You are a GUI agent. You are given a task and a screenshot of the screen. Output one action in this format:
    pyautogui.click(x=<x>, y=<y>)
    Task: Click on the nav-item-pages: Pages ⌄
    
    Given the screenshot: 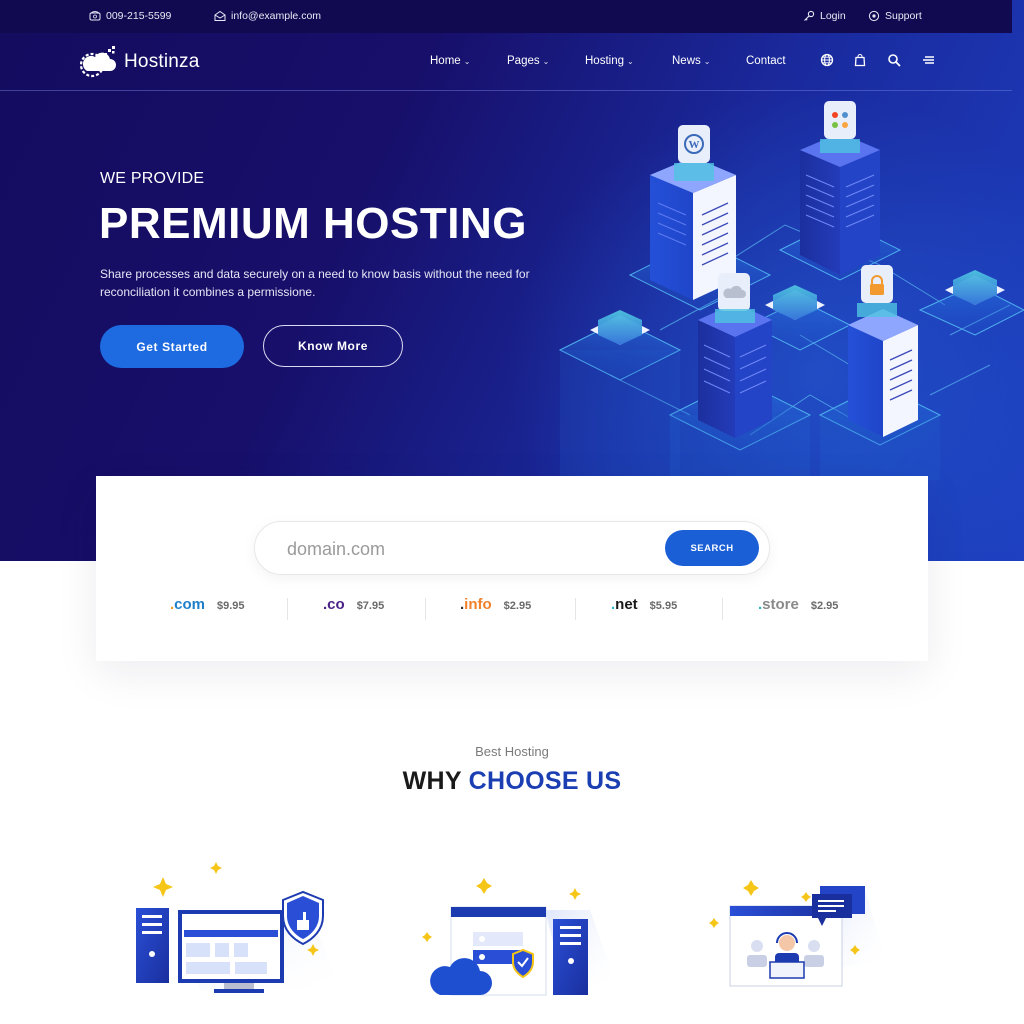 What is the action you would take?
    pyautogui.click(x=528, y=61)
    